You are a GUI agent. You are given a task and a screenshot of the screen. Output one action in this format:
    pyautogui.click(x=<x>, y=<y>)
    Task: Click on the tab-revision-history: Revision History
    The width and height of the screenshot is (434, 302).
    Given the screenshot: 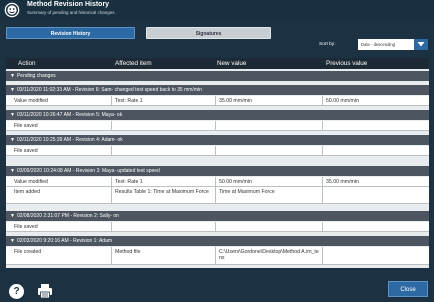 What is the action you would take?
    pyautogui.click(x=70, y=33)
    